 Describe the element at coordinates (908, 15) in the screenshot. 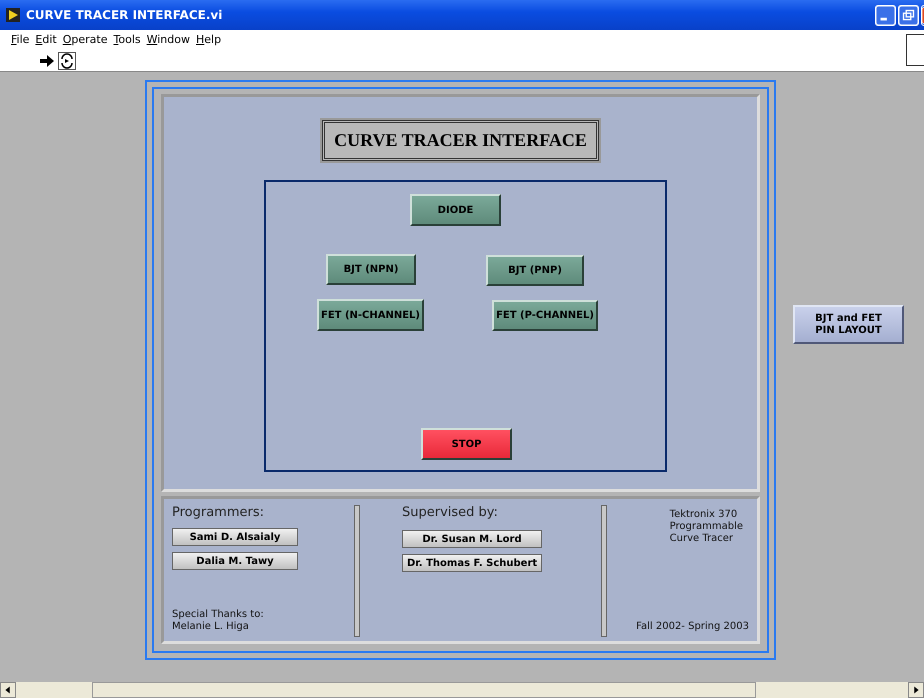

I see `restore-icon` at that location.